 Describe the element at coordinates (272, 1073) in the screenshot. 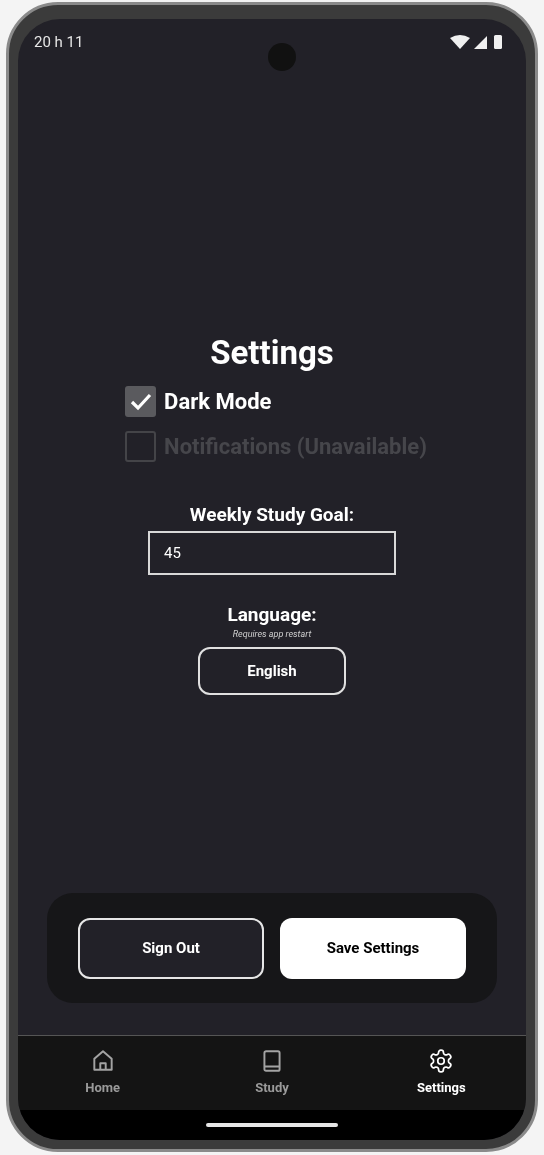

I see `nav-tab: Study` at that location.